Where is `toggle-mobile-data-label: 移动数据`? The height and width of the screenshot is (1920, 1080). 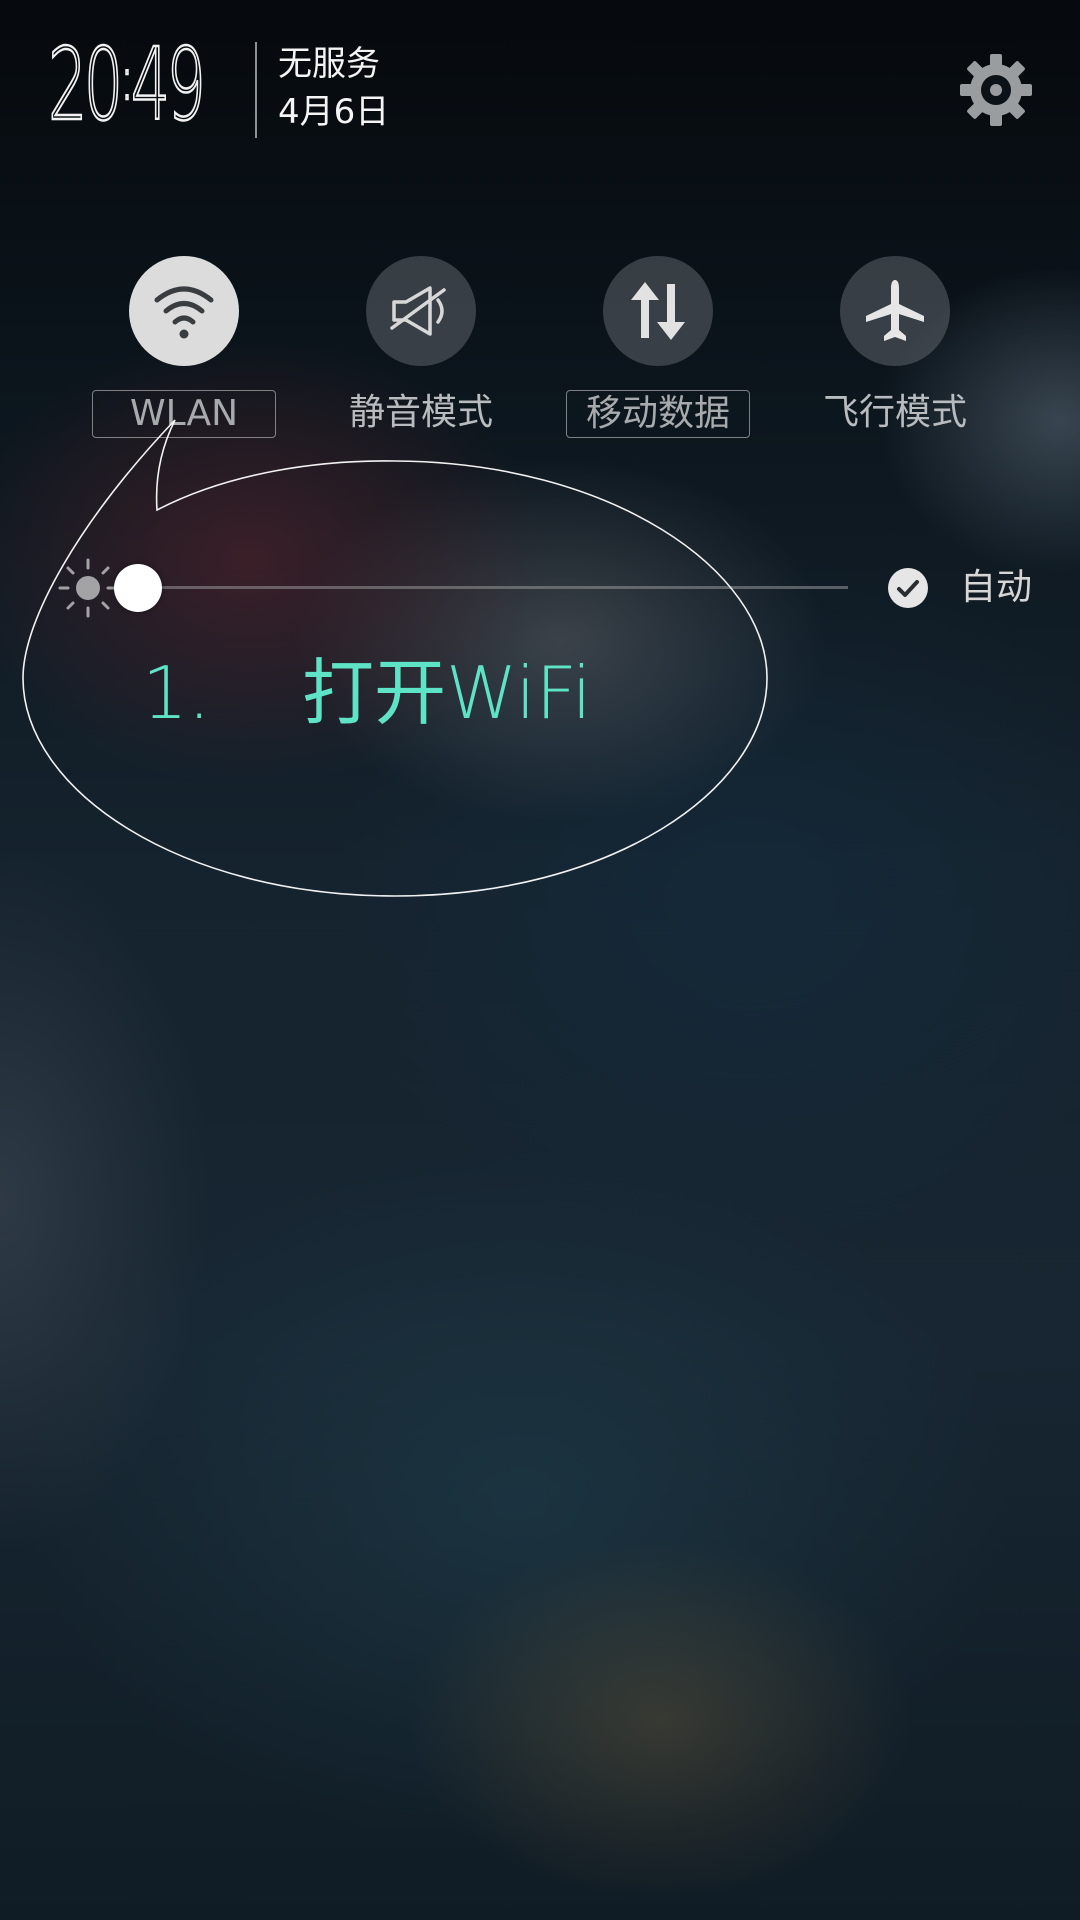
toggle-mobile-data-label: 移动数据 is located at coordinates (658, 414).